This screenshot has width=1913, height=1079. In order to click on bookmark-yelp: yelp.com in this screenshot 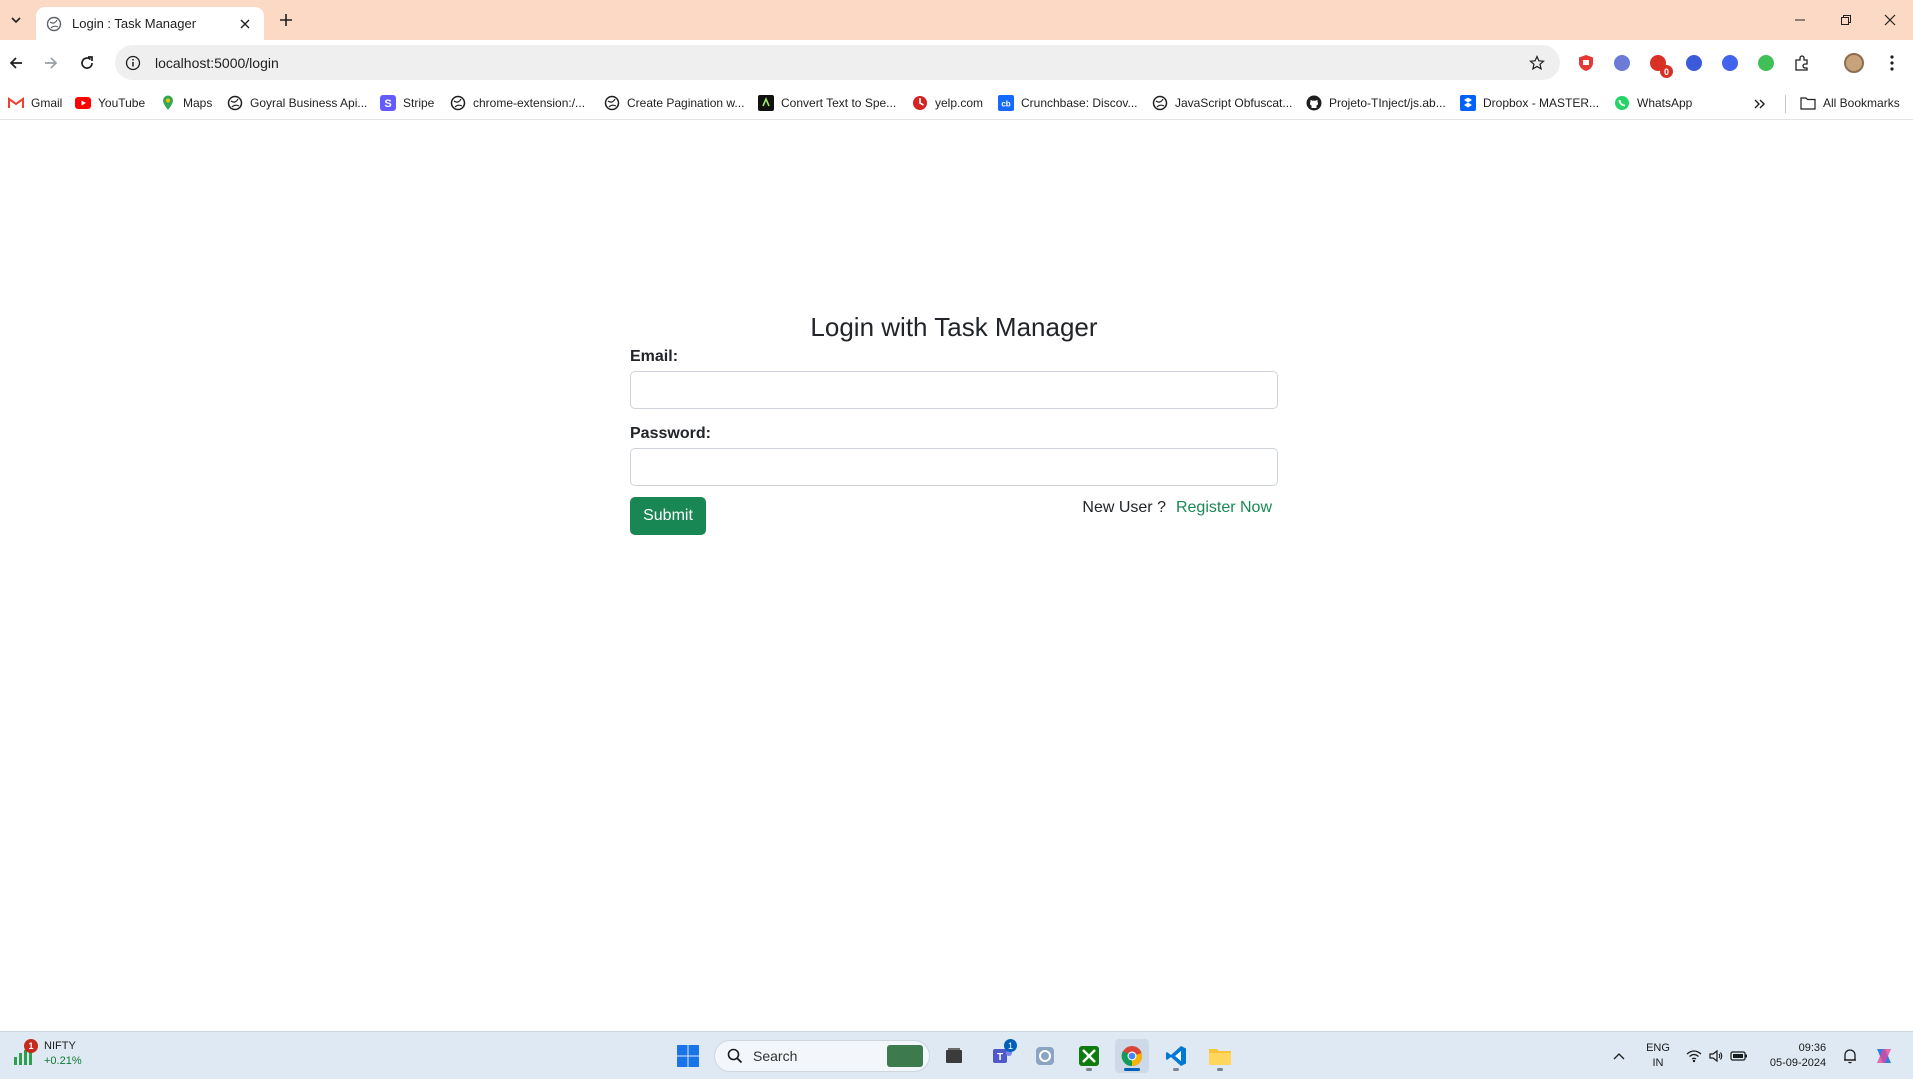, I will do `click(947, 103)`.